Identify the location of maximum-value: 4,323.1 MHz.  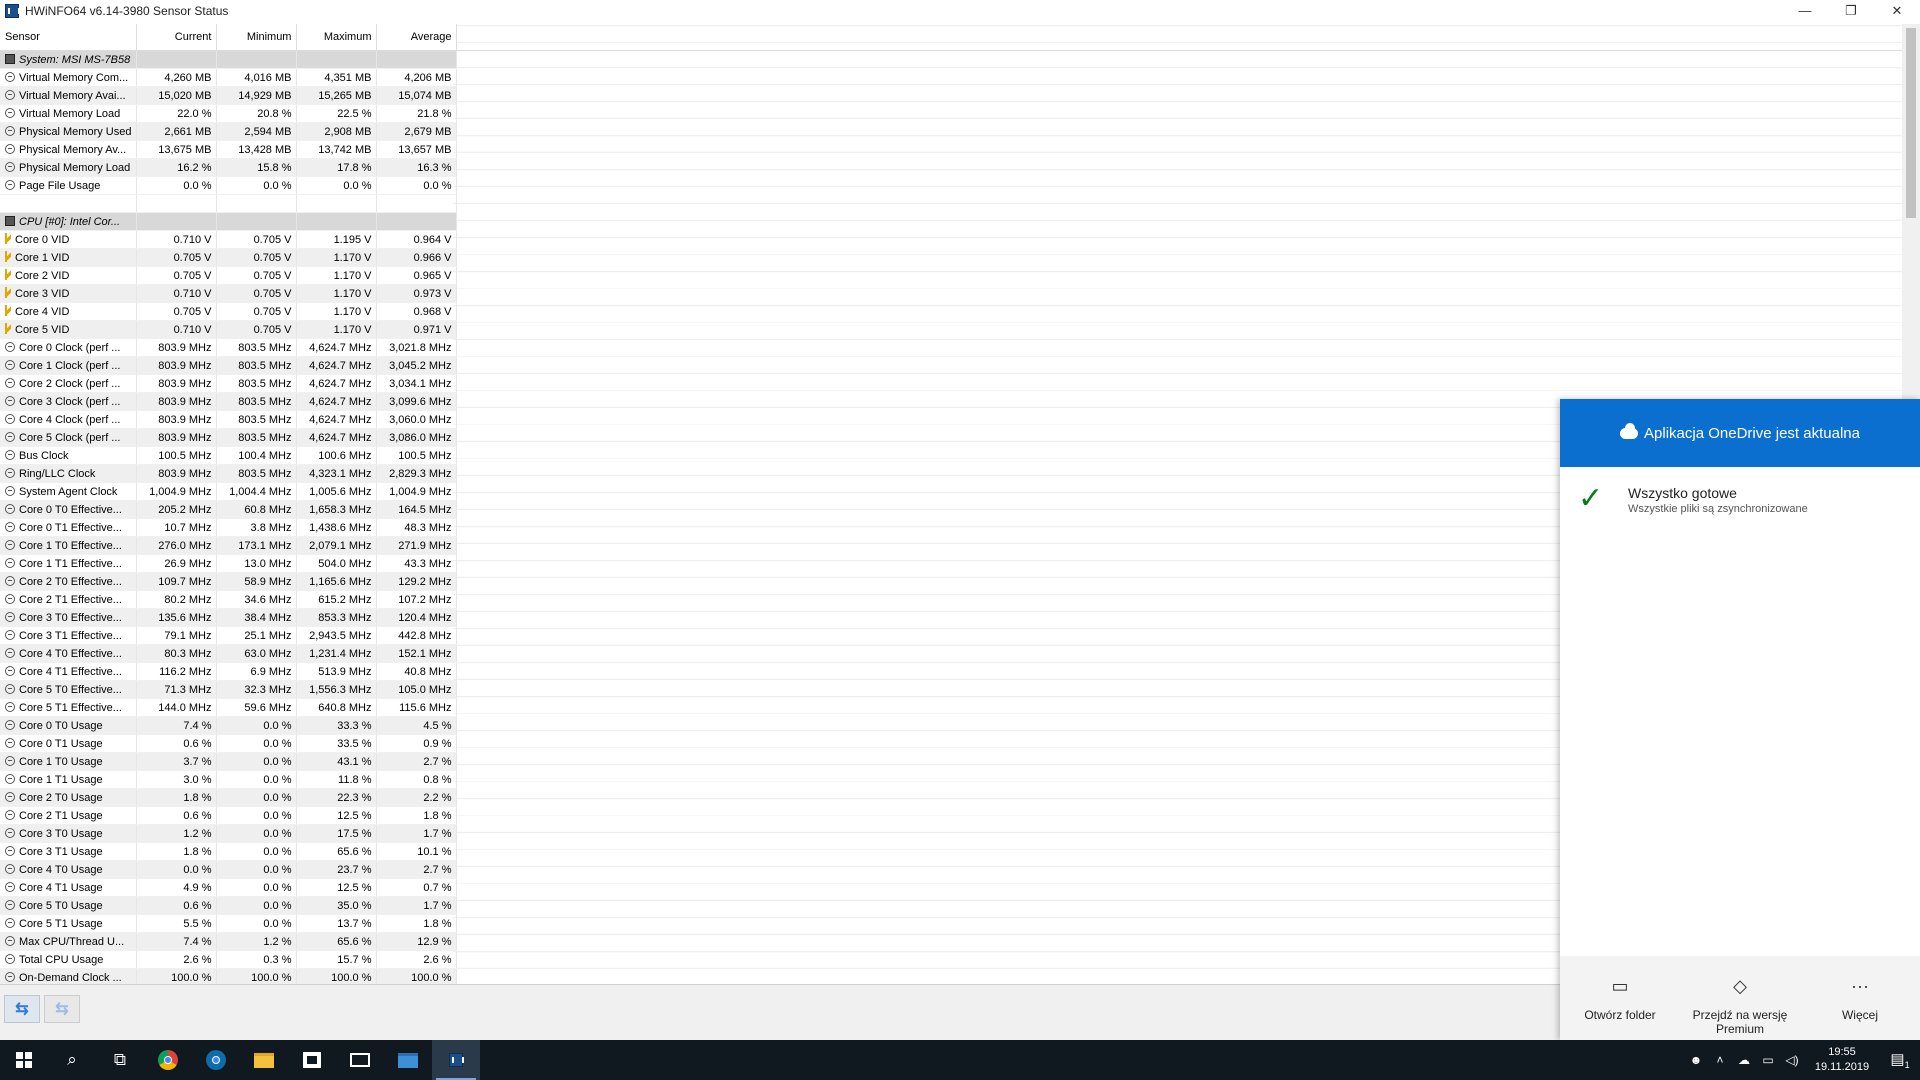
(337, 473).